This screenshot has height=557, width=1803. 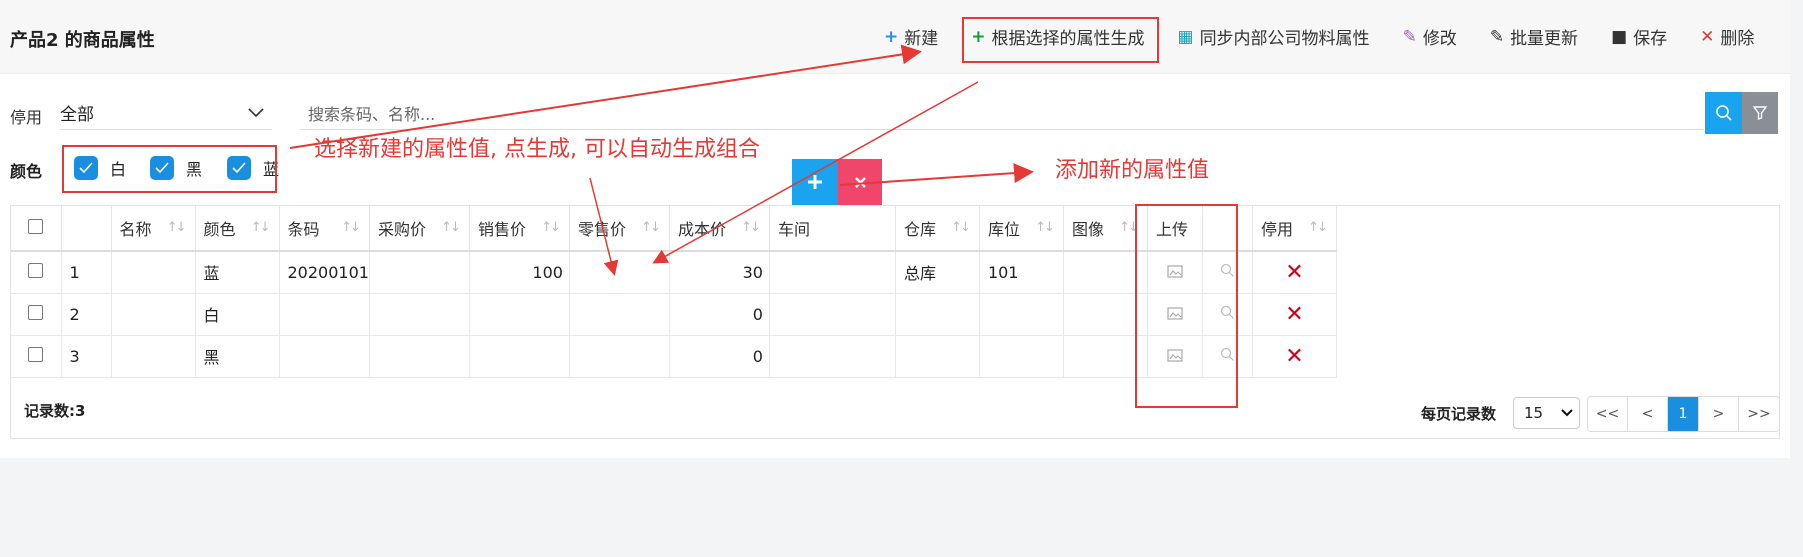 I want to click on edit-button: ✎ 修改, so click(x=1430, y=37).